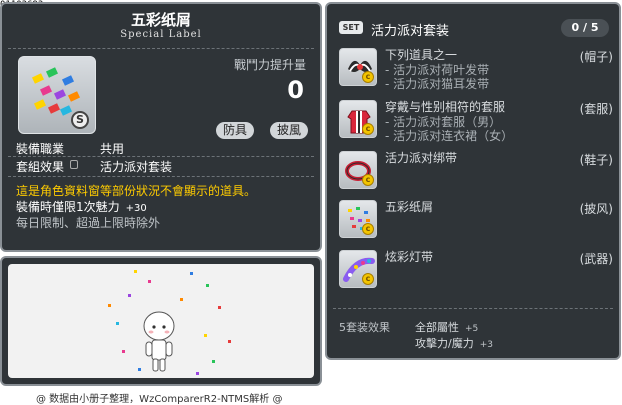 This screenshot has height=405, width=622. I want to click on bow-headband-icon: c, so click(358, 67).